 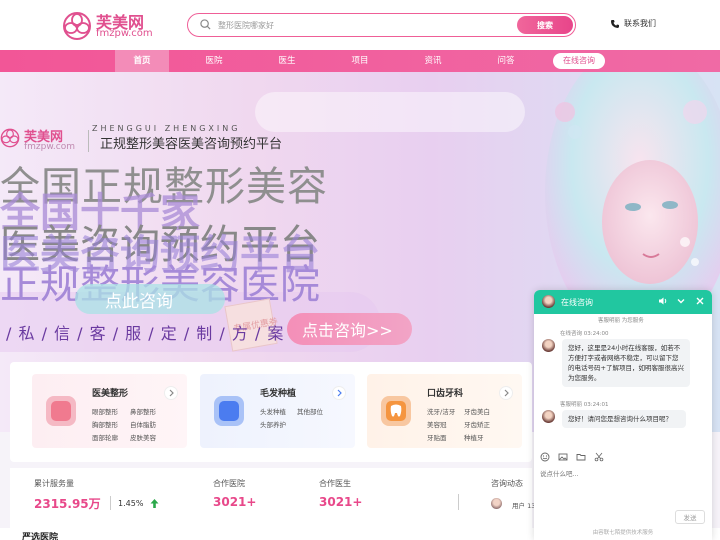 I want to click on category-card-hair: 毛发种植 头发种植 其他部位 头部养护, so click(x=277, y=411).